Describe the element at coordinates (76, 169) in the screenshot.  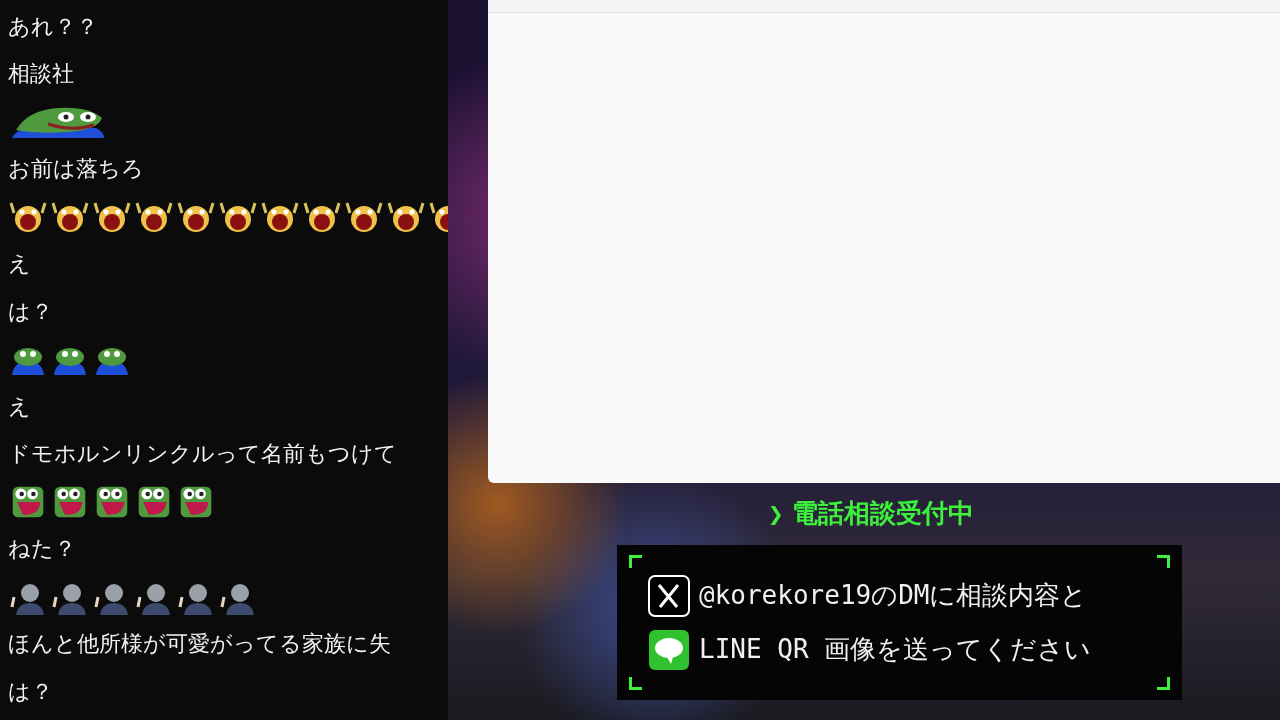
I see `chat-message: お前は落ちろ` at that location.